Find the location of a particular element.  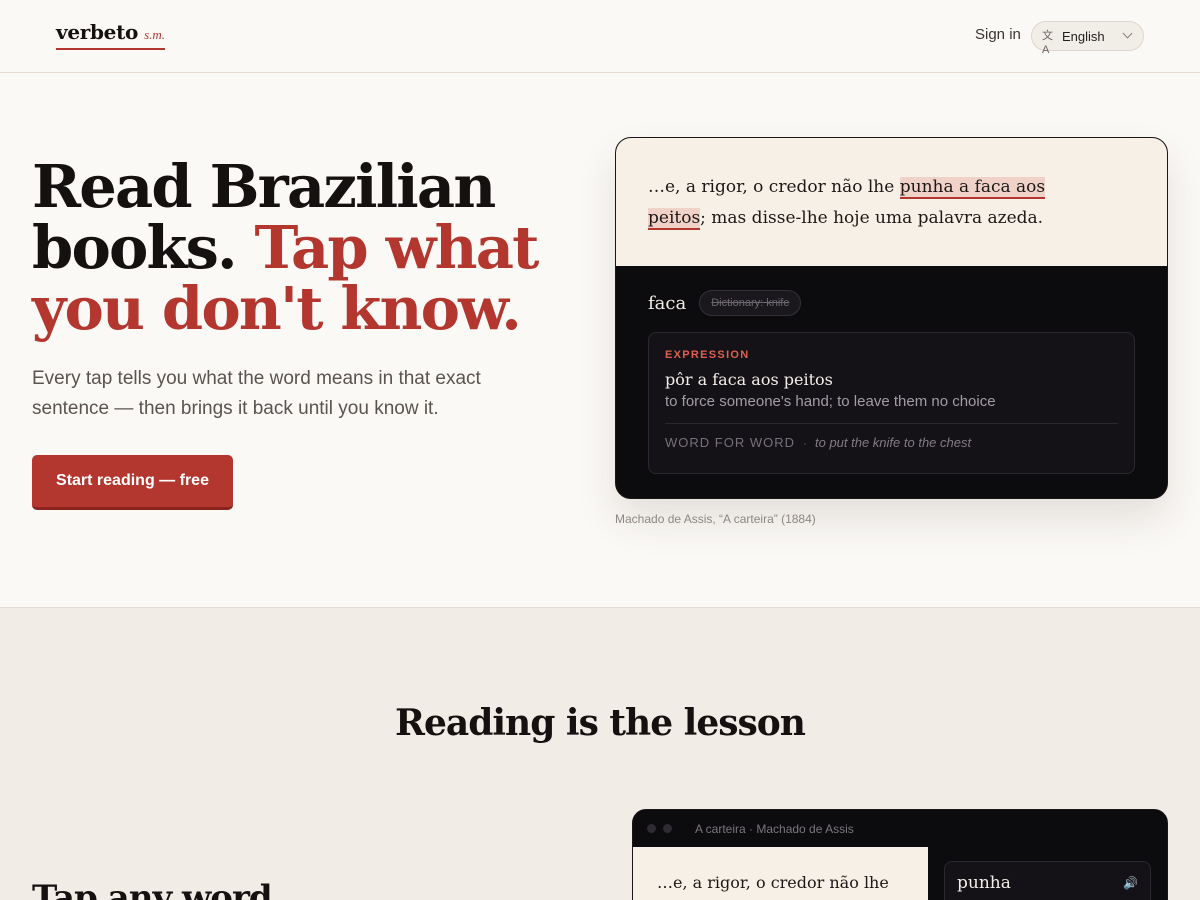

divider is located at coordinates (891, 423).